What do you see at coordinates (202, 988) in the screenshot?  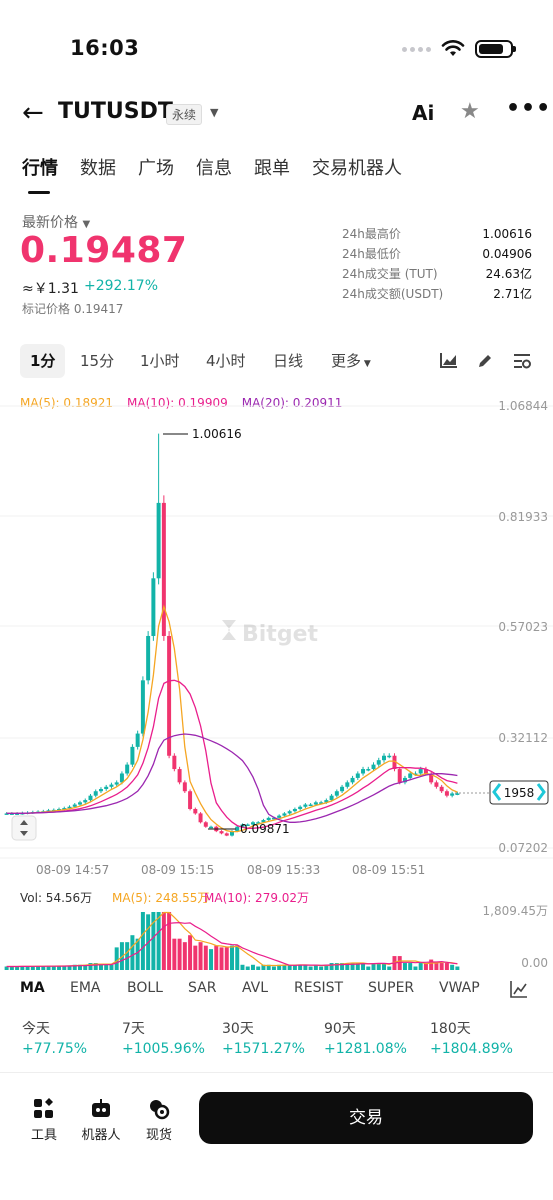 I see `indicator-sar: SAR` at bounding box center [202, 988].